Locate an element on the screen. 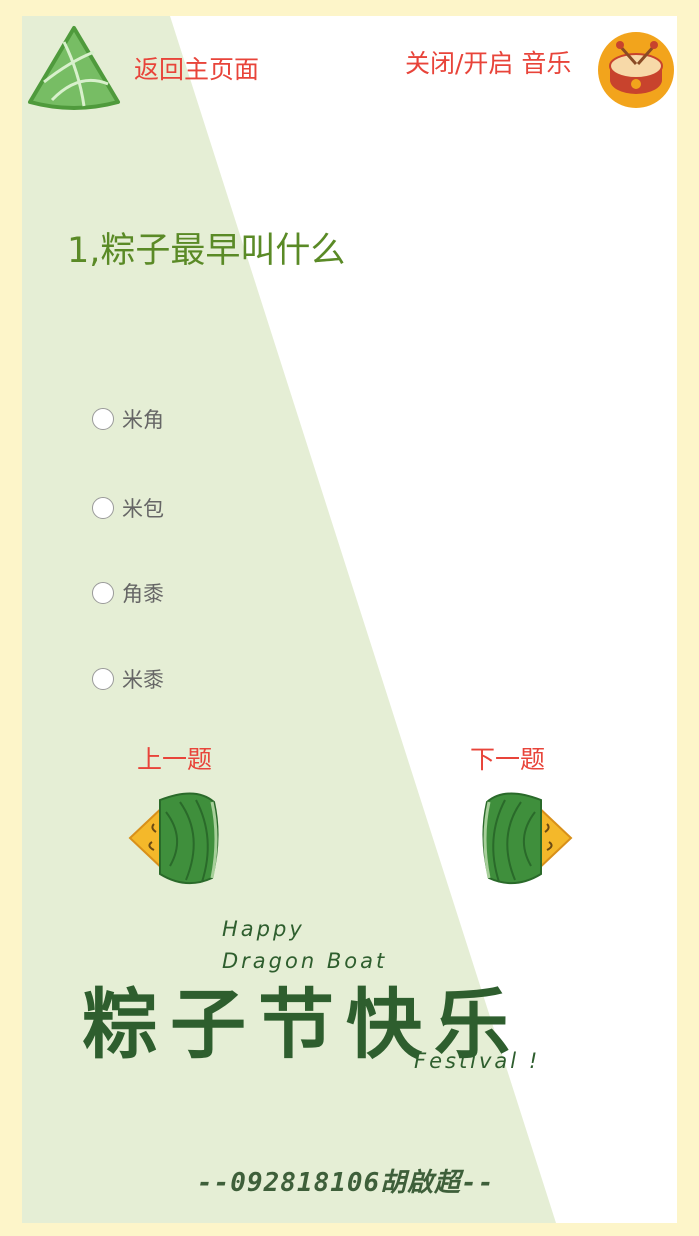 This screenshot has width=699, height=1236. author-credit: --092818106胡啟超-- is located at coordinates (346, 1183).